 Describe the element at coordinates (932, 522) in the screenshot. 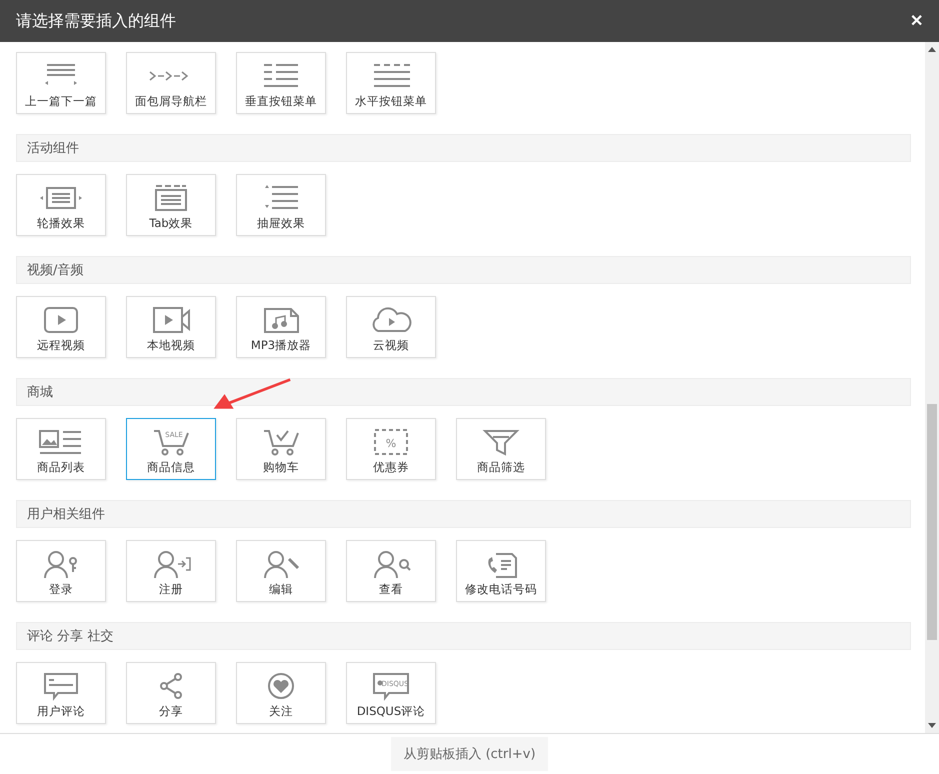

I see `scrollbar-thumb` at that location.